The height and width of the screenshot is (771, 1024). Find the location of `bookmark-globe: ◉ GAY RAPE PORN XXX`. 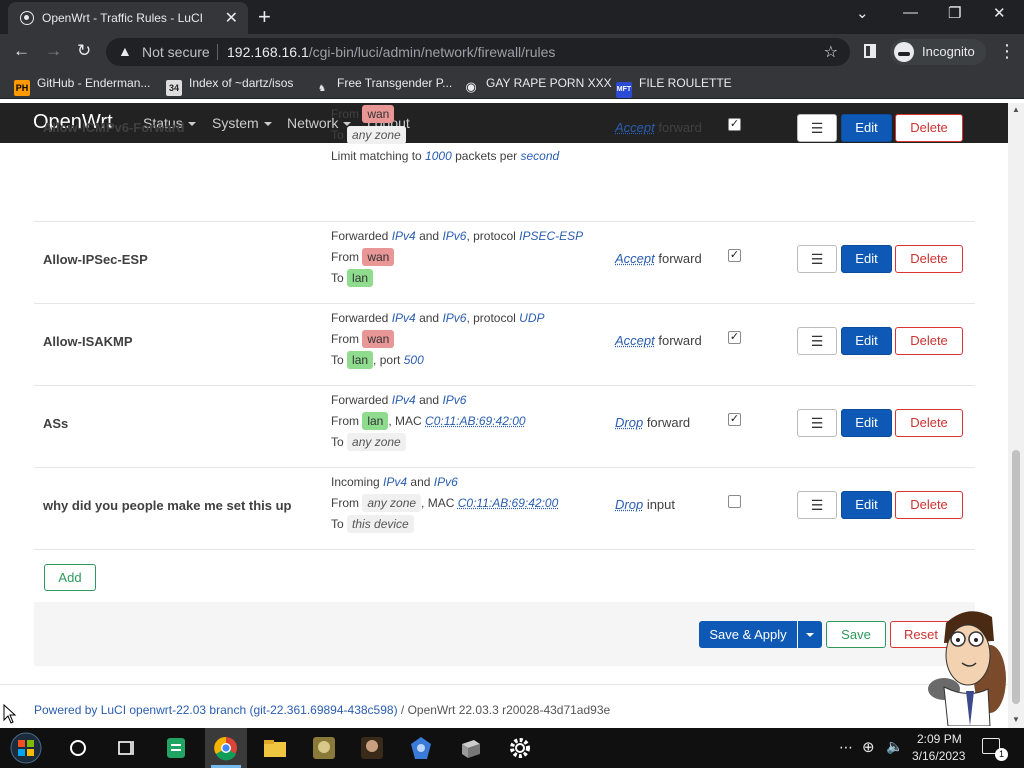

bookmark-globe: ◉ GAY RAPE PORN XXX is located at coordinates (537, 85).